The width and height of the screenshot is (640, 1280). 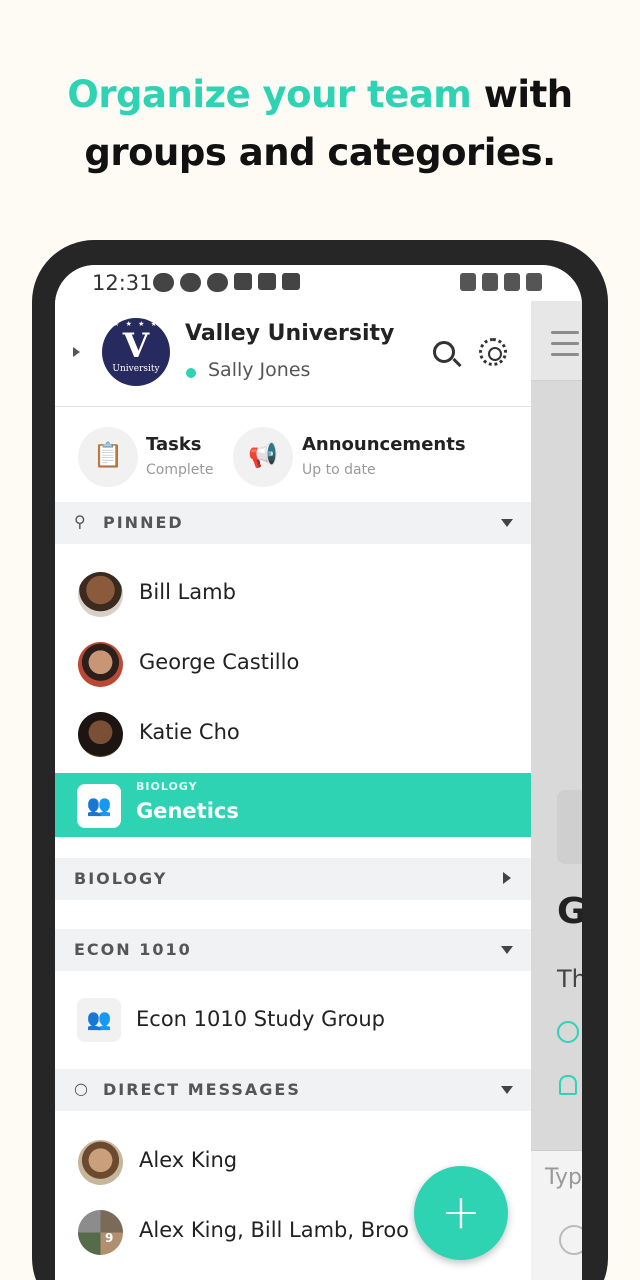 I want to click on clipboard-icon: 📋, so click(x=108, y=455).